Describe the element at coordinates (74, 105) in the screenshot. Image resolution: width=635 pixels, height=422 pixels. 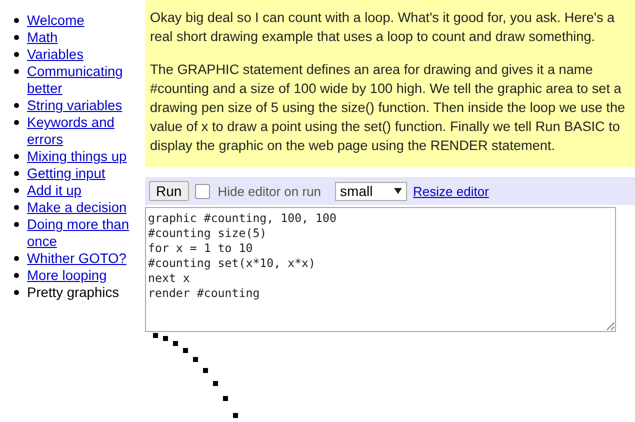
I see `nav-link: String variables` at that location.